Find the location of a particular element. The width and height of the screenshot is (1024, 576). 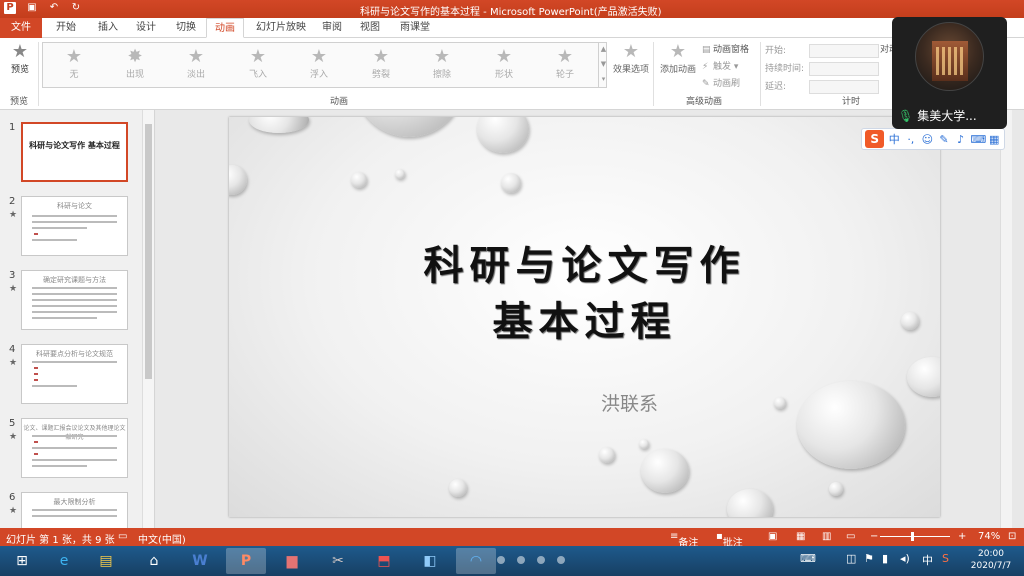

slide-thumbnail-row: 5 ★ 论文、课题汇报会议论文及其他理论文献研究 is located at coordinates (70, 452).